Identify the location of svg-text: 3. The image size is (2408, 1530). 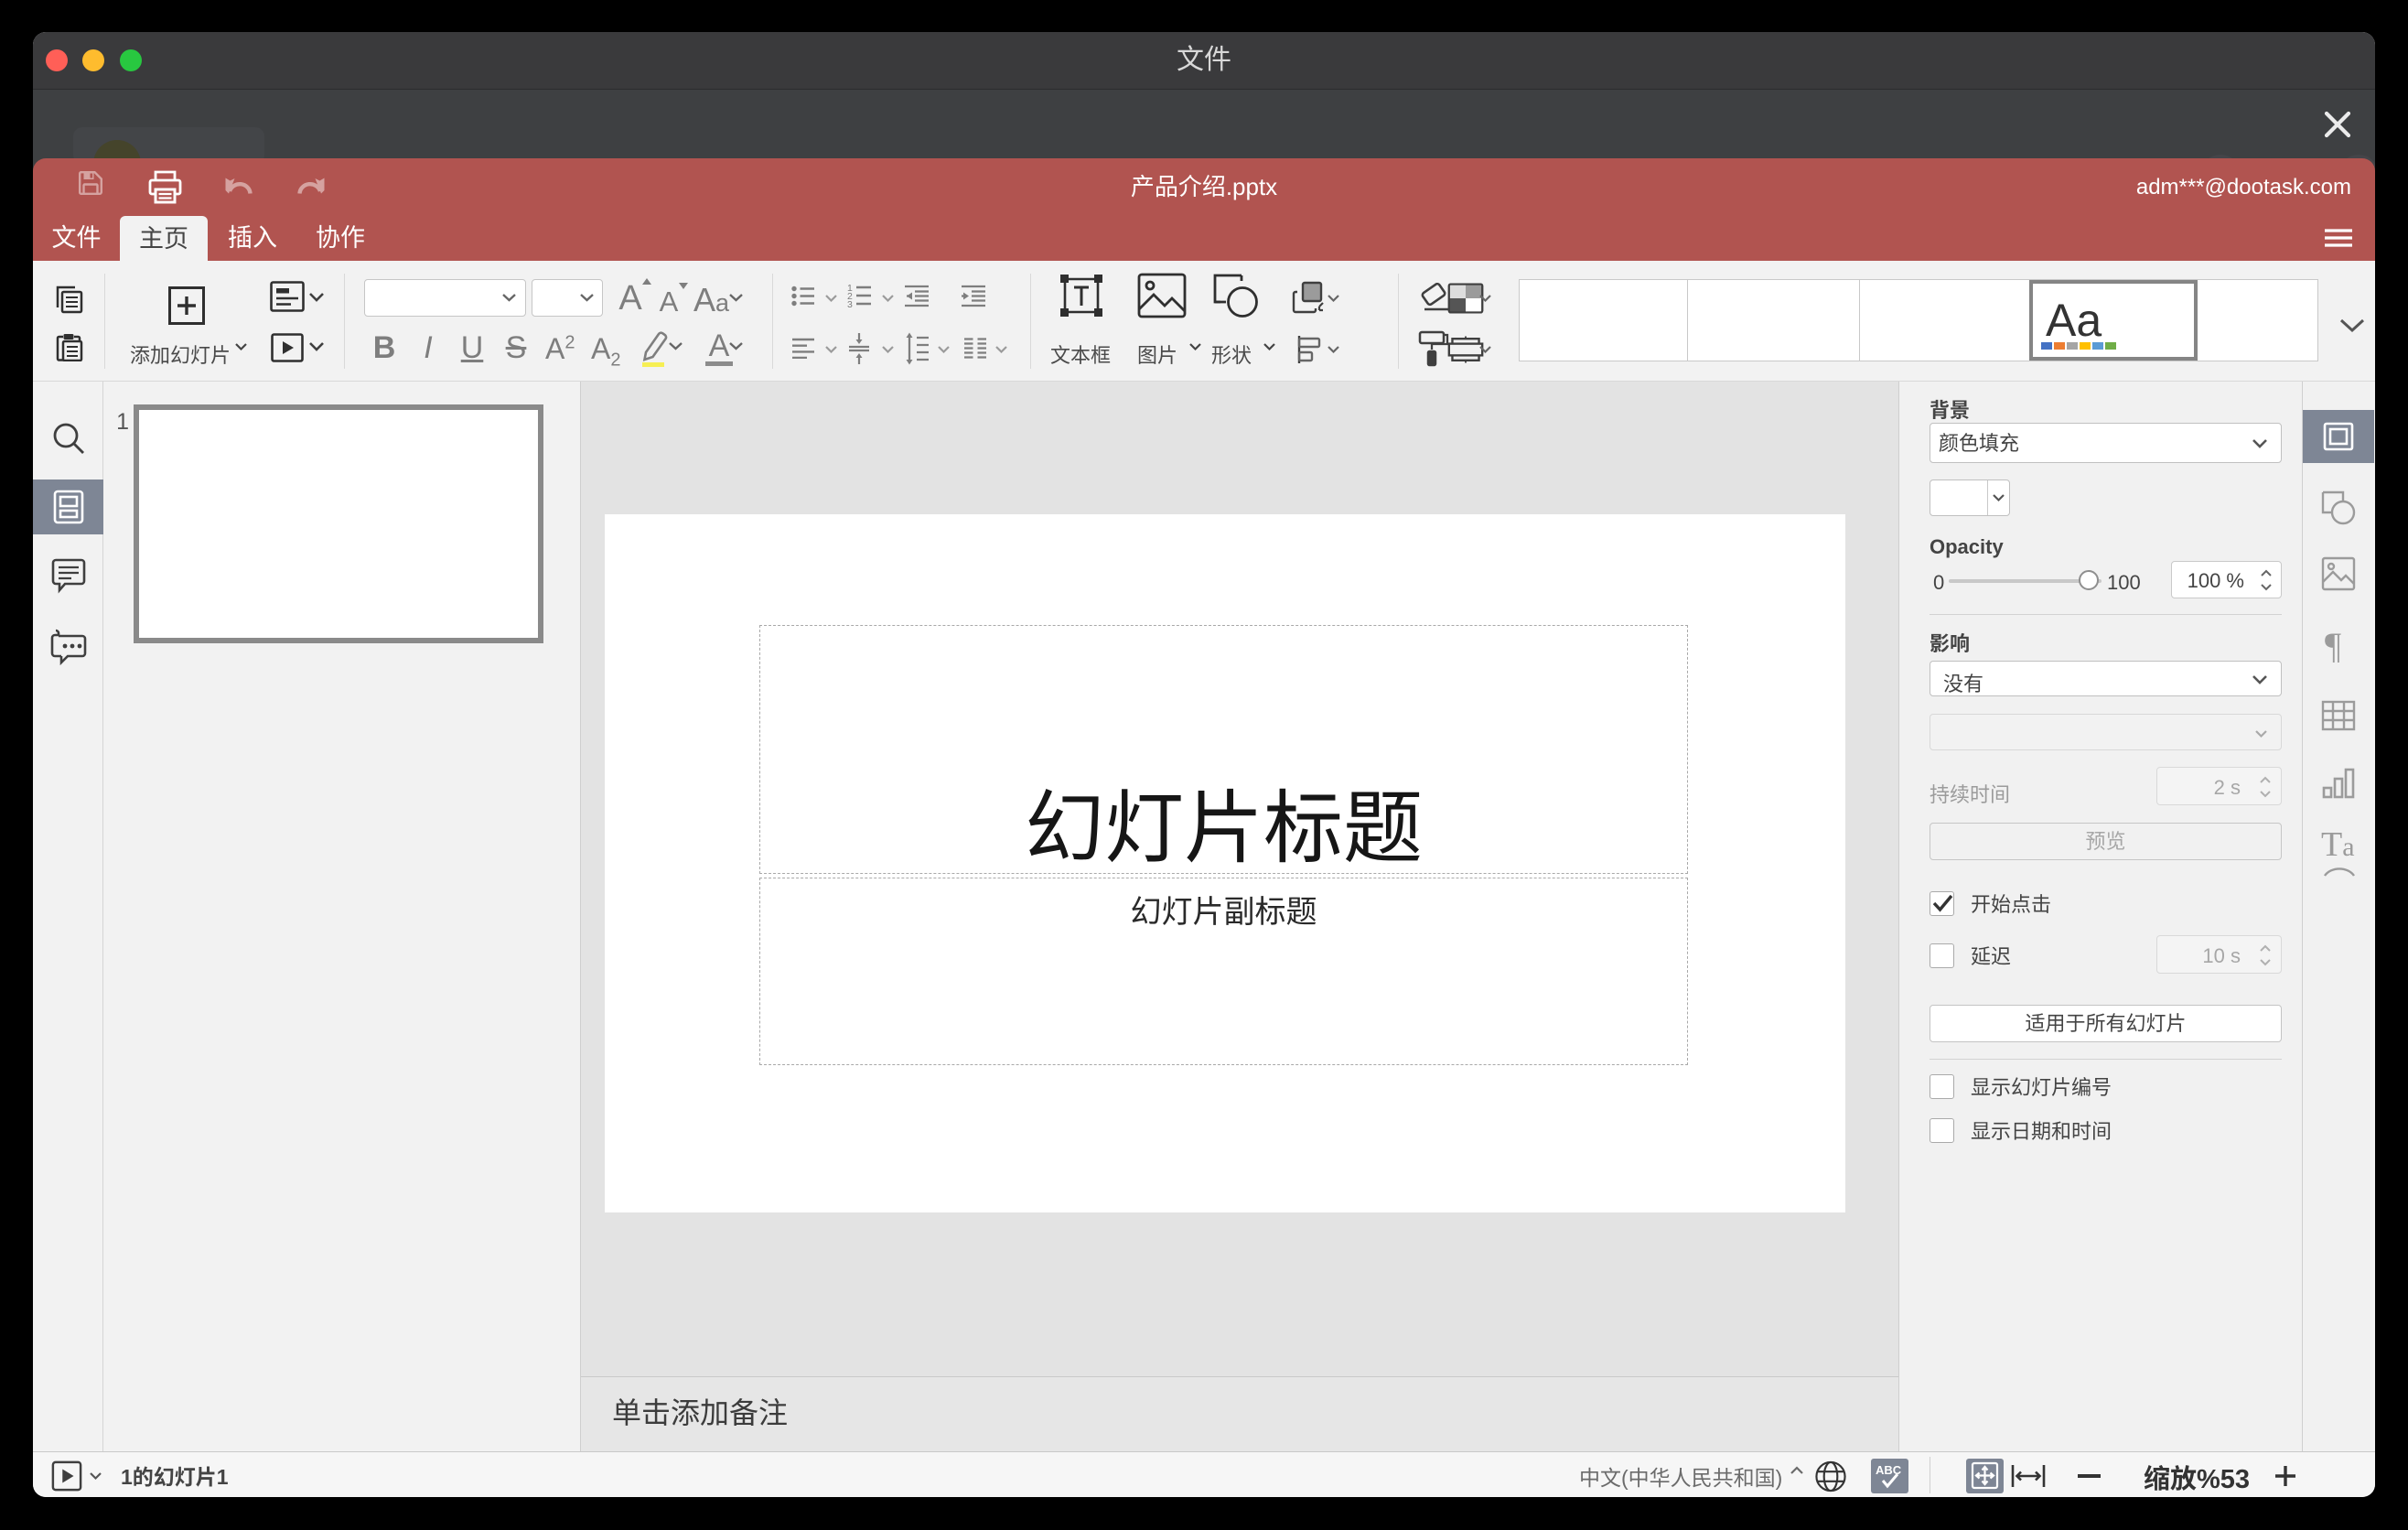
(850, 303).